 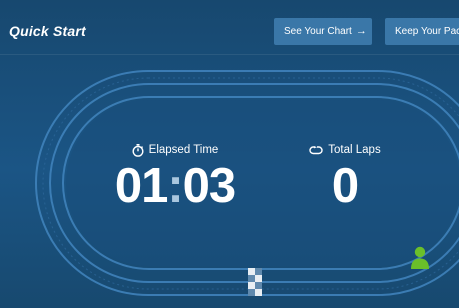 What do you see at coordinates (183, 150) in the screenshot?
I see `elapsed-time-label: Elapsed Time` at bounding box center [183, 150].